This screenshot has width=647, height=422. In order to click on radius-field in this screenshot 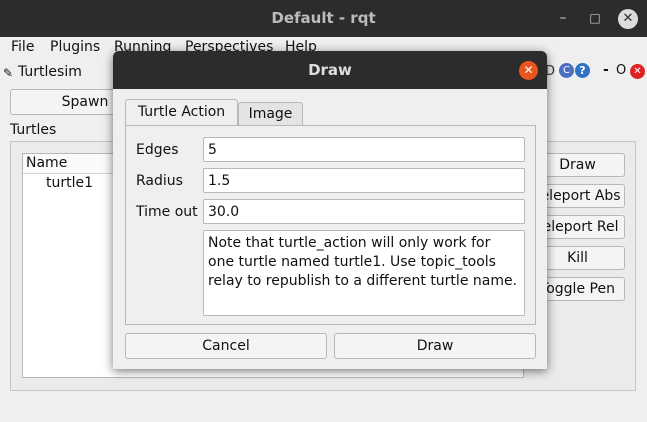, I will do `click(364, 180)`.